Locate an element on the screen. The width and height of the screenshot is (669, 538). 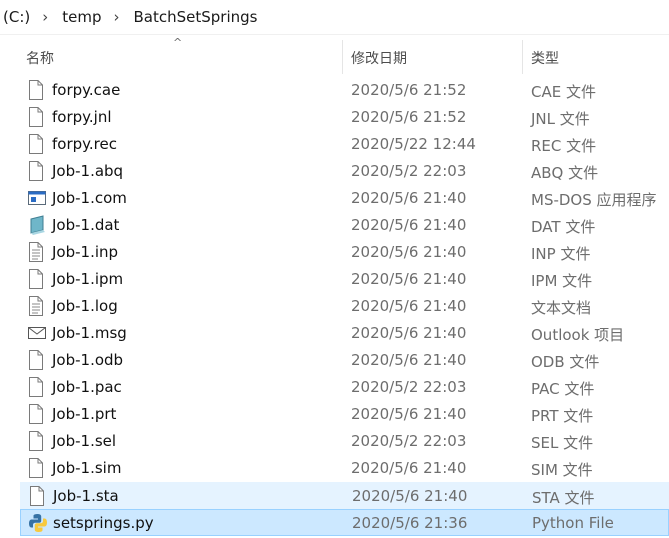
envelope-icon is located at coordinates (36, 333).